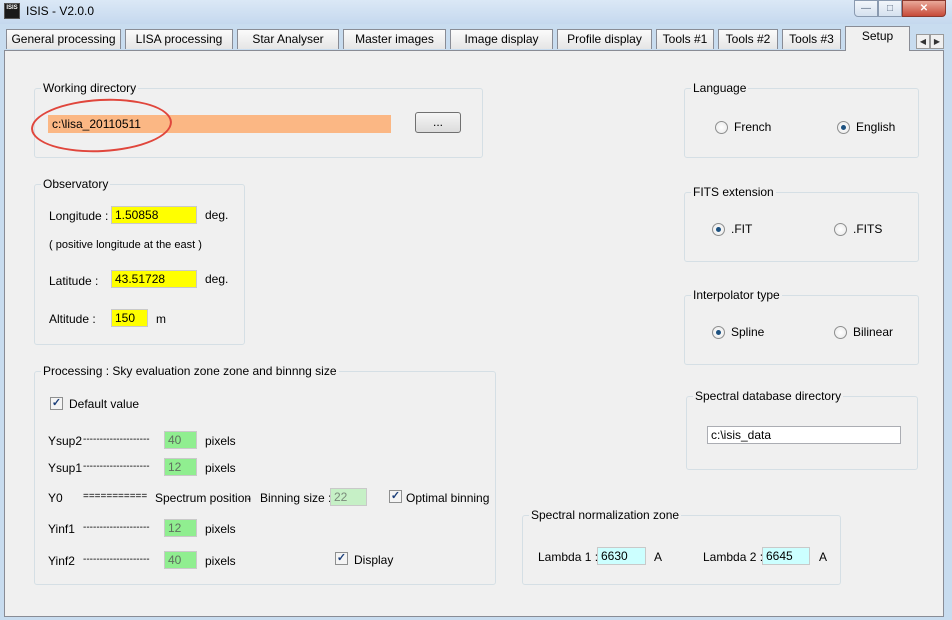  Describe the element at coordinates (718, 229) in the screenshot. I see `fit-radio` at that location.